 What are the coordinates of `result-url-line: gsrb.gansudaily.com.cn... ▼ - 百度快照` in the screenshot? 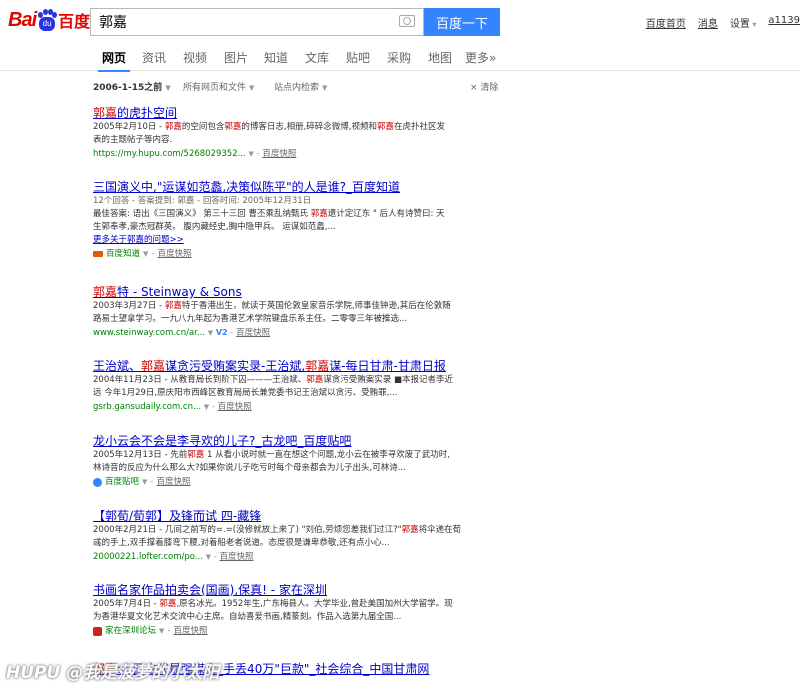 It's located at (172, 407).